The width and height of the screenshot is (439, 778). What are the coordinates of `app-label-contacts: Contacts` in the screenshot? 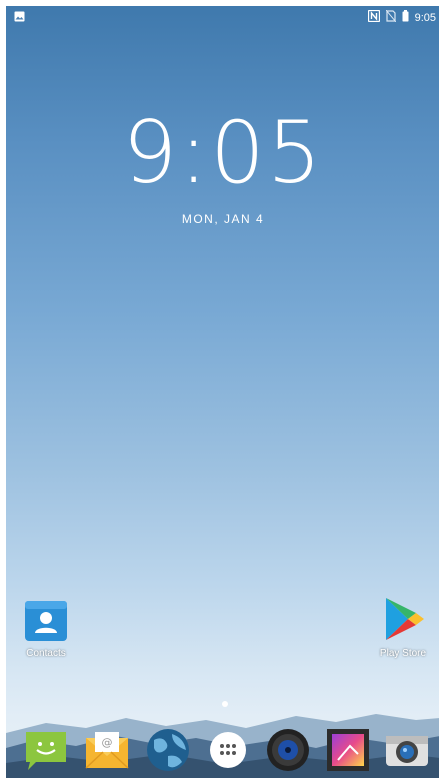 It's located at (46, 653).